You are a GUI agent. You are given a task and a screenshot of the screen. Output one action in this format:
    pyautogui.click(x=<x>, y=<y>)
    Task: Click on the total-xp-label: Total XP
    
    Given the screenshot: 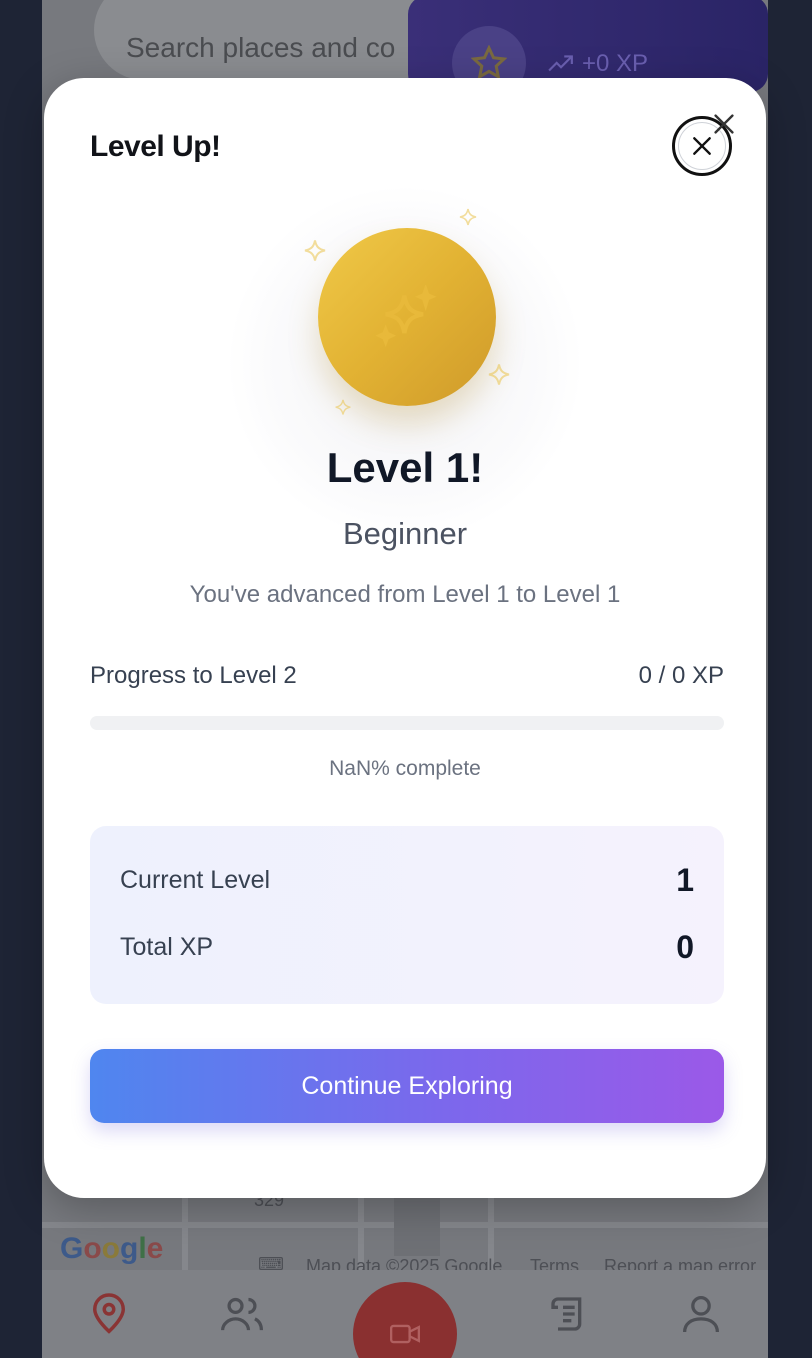 What is the action you would take?
    pyautogui.click(x=167, y=947)
    